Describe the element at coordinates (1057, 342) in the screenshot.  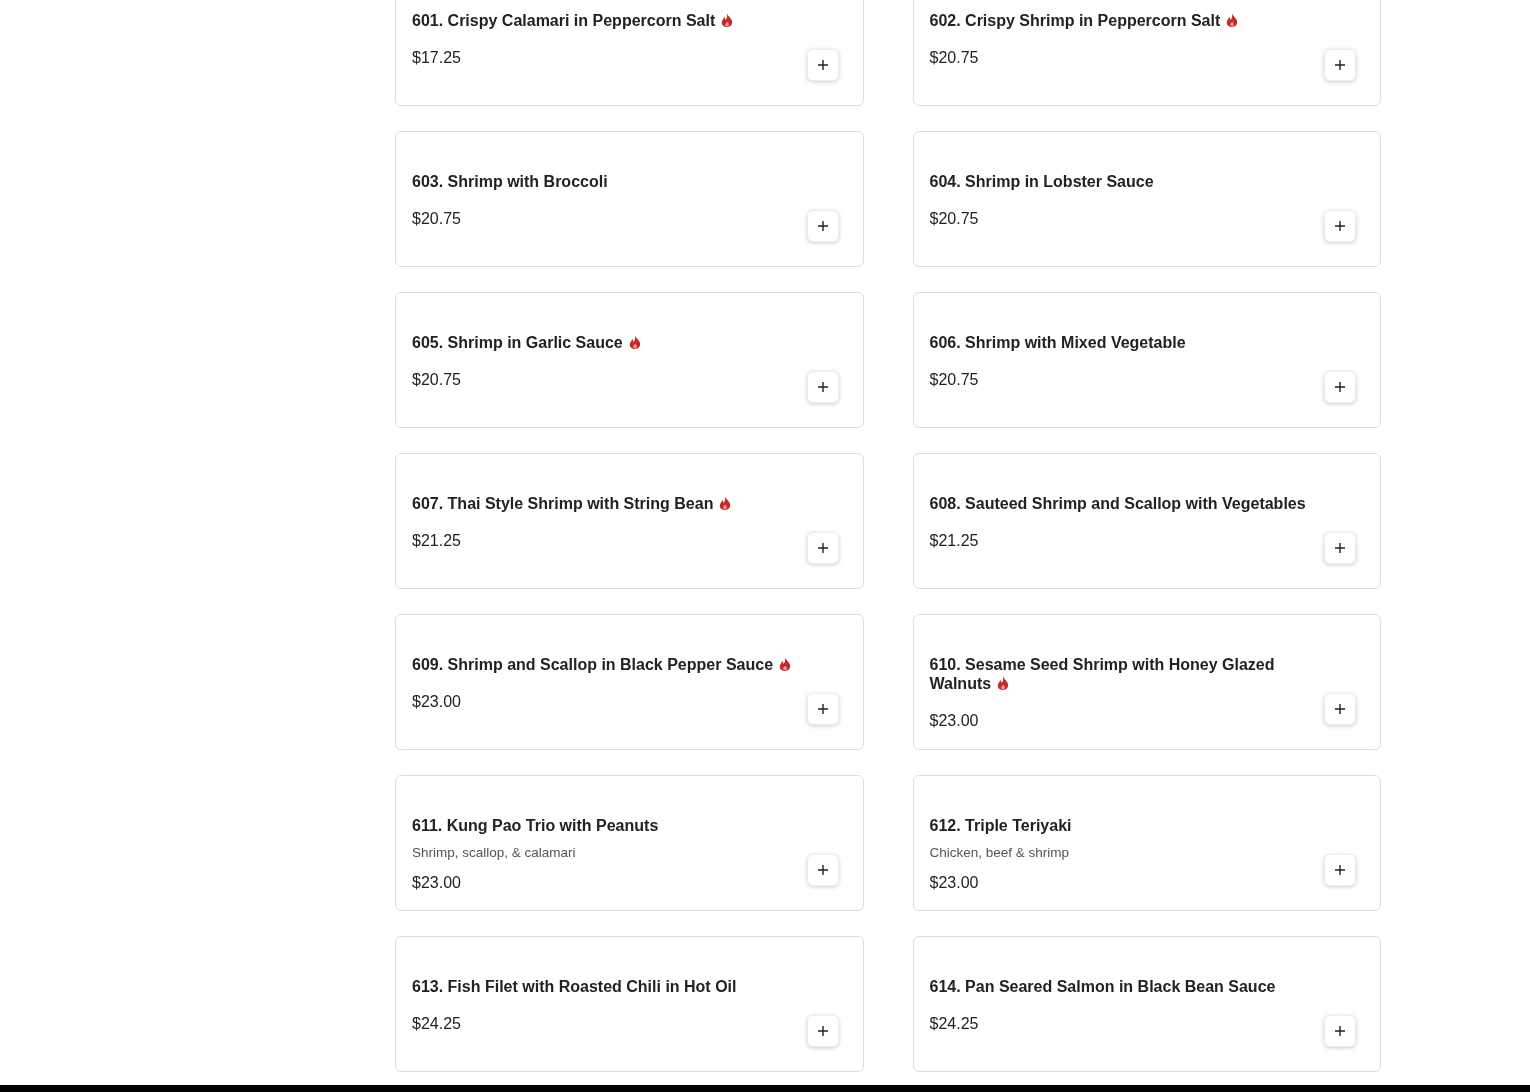
I see `item-title: 606. Shrimp with Mixed Vegetable` at that location.